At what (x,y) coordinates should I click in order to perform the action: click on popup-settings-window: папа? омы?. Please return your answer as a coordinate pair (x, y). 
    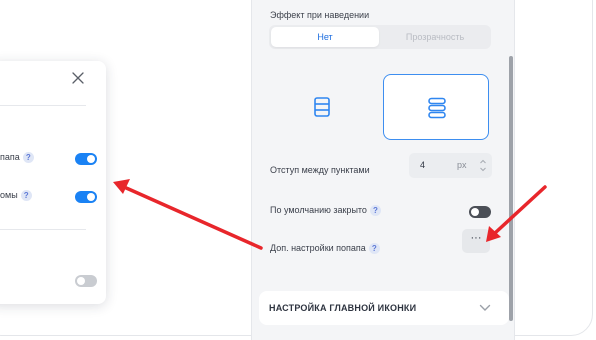
    Looking at the image, I should click on (53, 182).